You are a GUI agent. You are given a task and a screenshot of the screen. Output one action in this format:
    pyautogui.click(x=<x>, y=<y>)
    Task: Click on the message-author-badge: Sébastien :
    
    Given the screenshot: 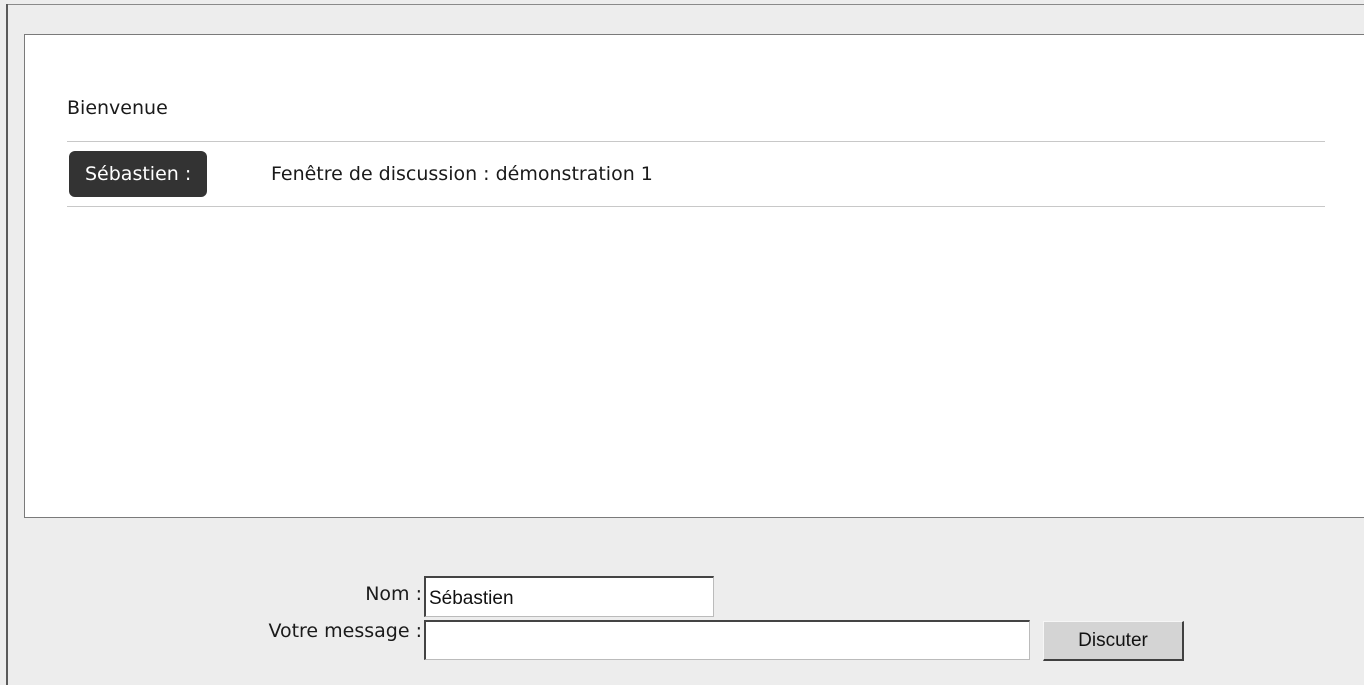 What is the action you would take?
    pyautogui.click(x=138, y=174)
    